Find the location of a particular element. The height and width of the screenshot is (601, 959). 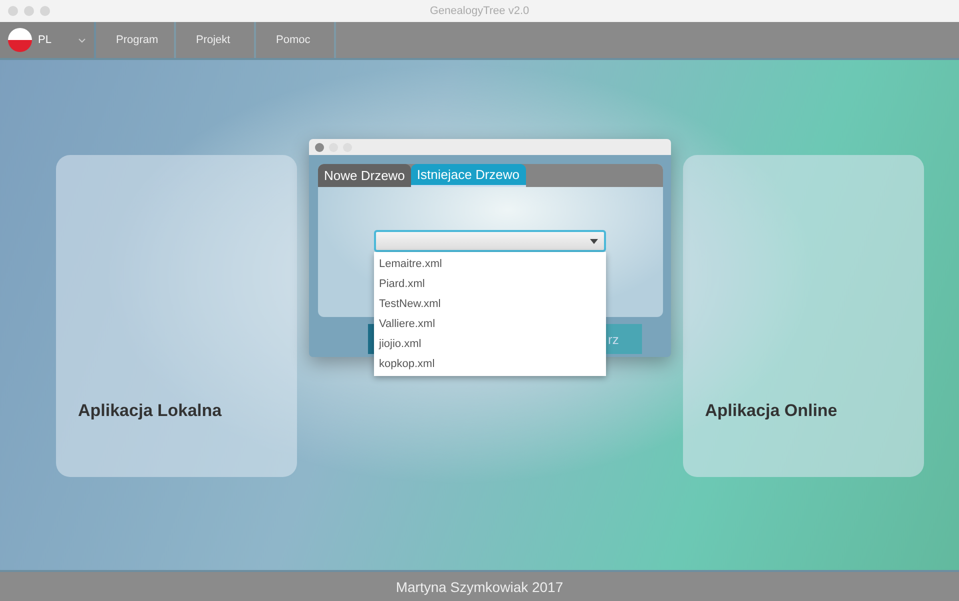

window-title: GenealogyTree v2.0 is located at coordinates (480, 11).